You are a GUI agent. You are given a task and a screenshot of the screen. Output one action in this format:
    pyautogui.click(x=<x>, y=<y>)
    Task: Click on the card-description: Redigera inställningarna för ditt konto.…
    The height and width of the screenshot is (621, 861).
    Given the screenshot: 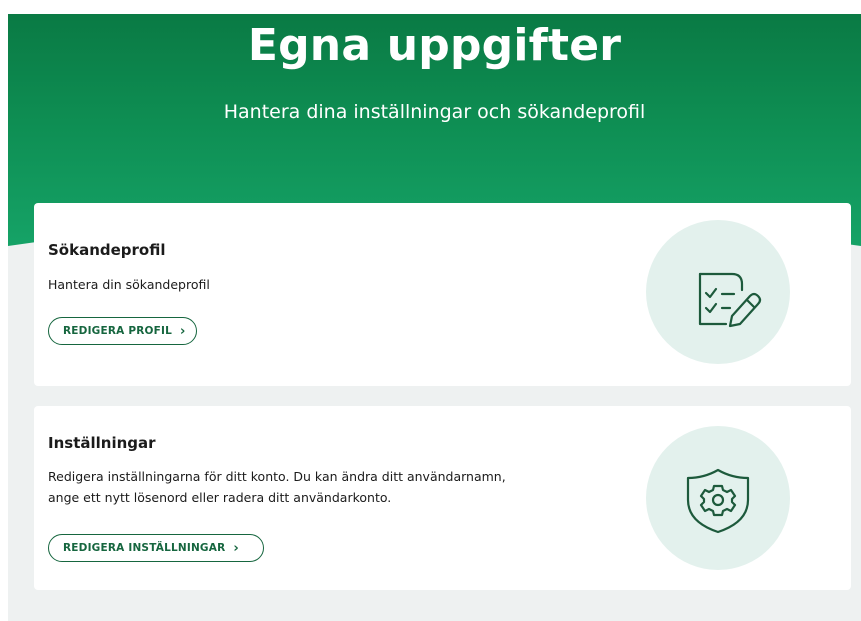 What is the action you would take?
    pyautogui.click(x=277, y=487)
    